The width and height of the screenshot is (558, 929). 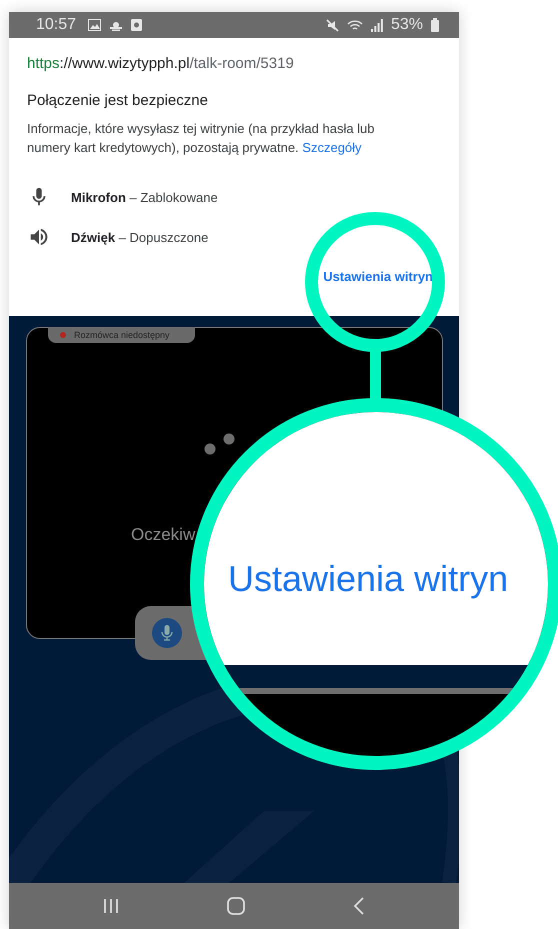 What do you see at coordinates (111, 906) in the screenshot?
I see `recent-apps-button` at bounding box center [111, 906].